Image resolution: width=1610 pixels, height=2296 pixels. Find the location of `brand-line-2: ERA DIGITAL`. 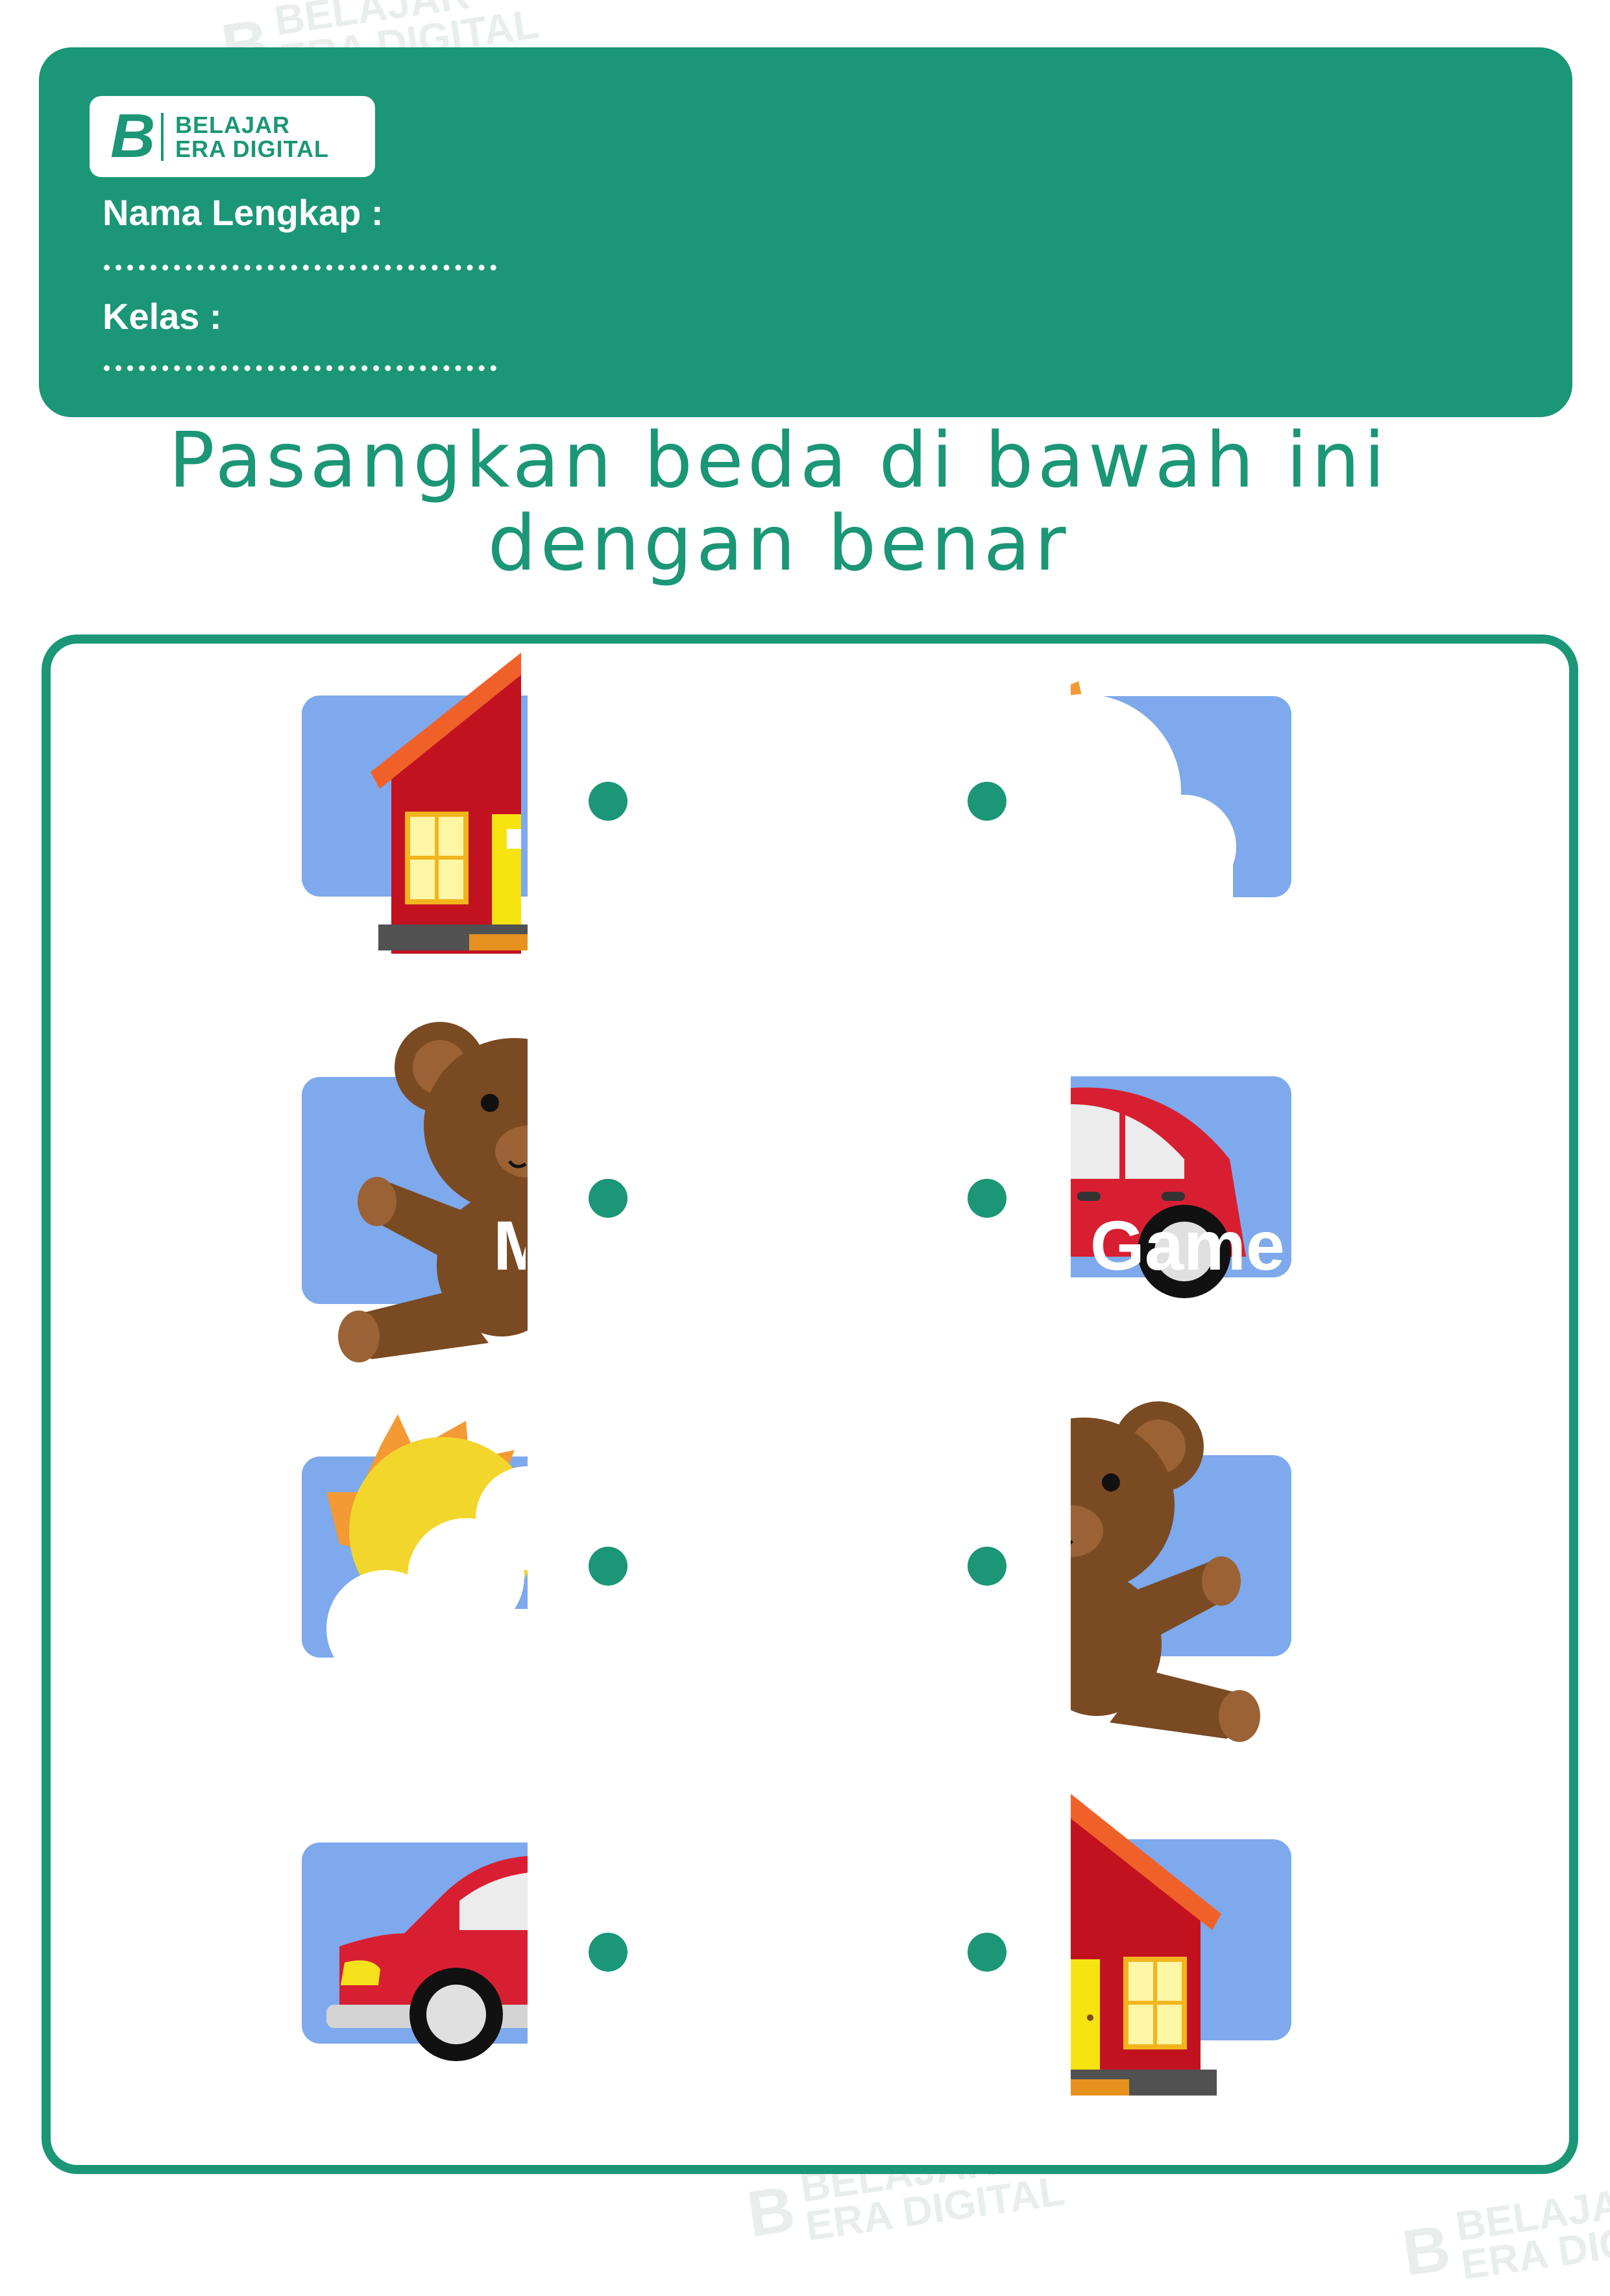

brand-line-2: ERA DIGITAL is located at coordinates (252, 149).